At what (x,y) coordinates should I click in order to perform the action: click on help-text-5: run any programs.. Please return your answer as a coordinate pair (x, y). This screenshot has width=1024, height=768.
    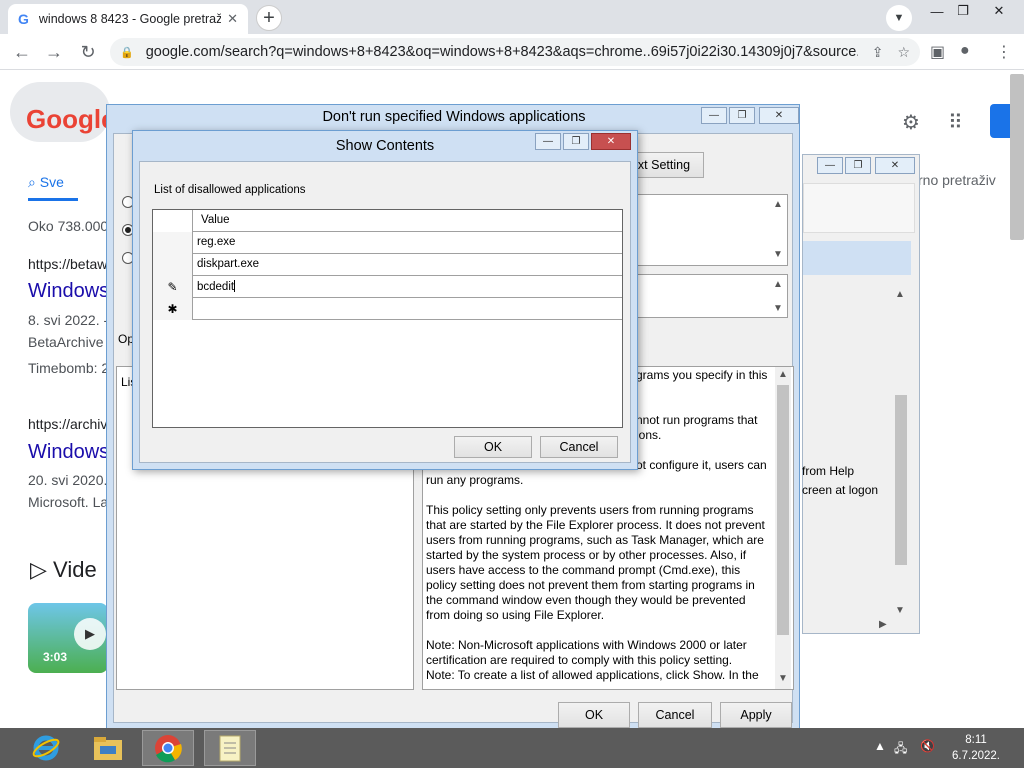
    Looking at the image, I should click on (475, 480).